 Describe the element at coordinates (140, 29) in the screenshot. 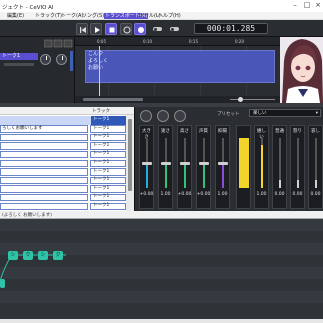

I see `metronome-button` at that location.